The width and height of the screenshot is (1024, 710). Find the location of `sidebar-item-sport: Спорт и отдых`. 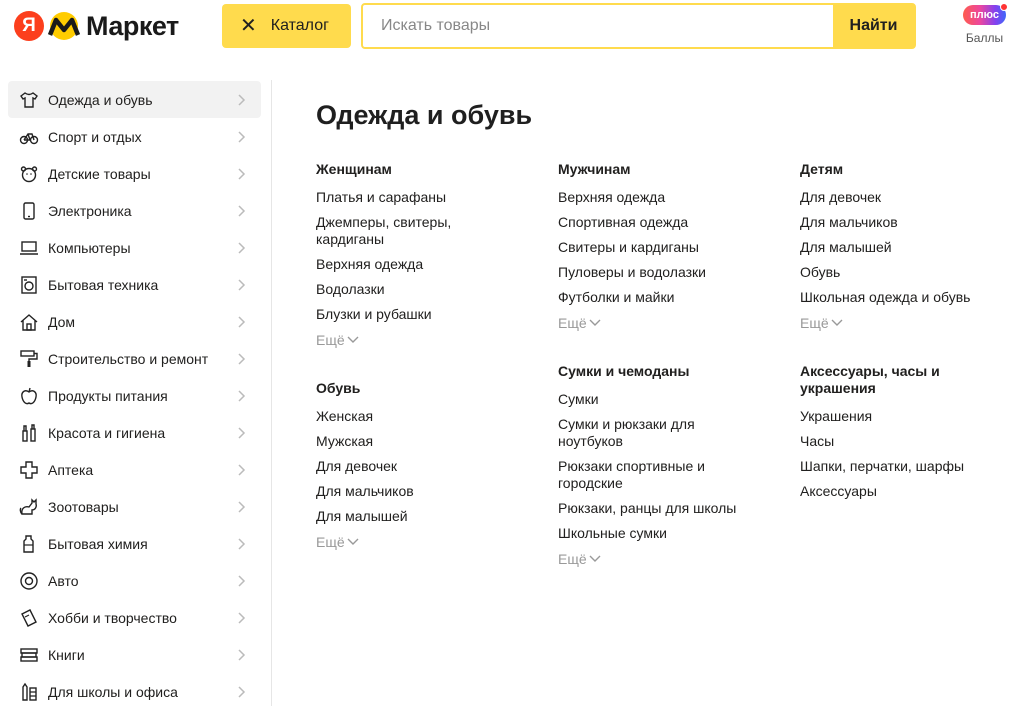

sidebar-item-sport: Спорт и отдых is located at coordinates (134, 136).